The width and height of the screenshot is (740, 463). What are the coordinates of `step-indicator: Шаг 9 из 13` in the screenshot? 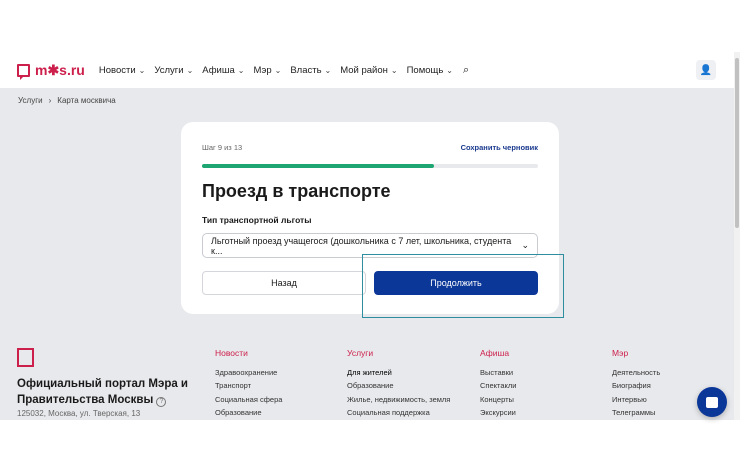 It's located at (222, 147).